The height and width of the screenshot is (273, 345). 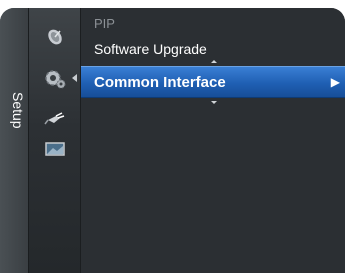 I want to click on menu-item-software-upgrade: Software Upgrade, so click(x=213, y=49).